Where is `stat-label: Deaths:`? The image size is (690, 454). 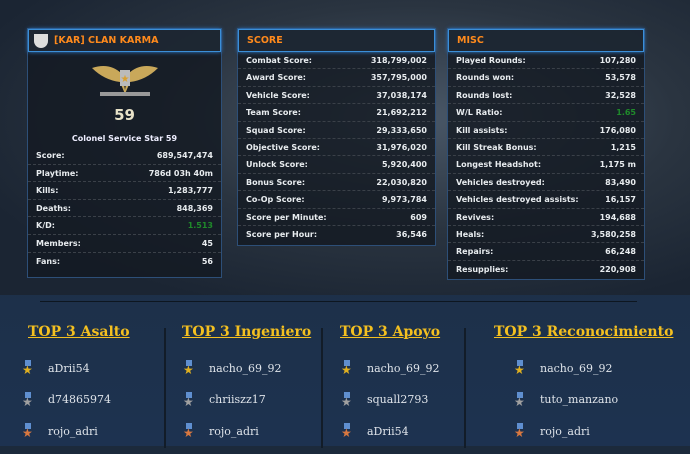 stat-label: Deaths: is located at coordinates (53, 208).